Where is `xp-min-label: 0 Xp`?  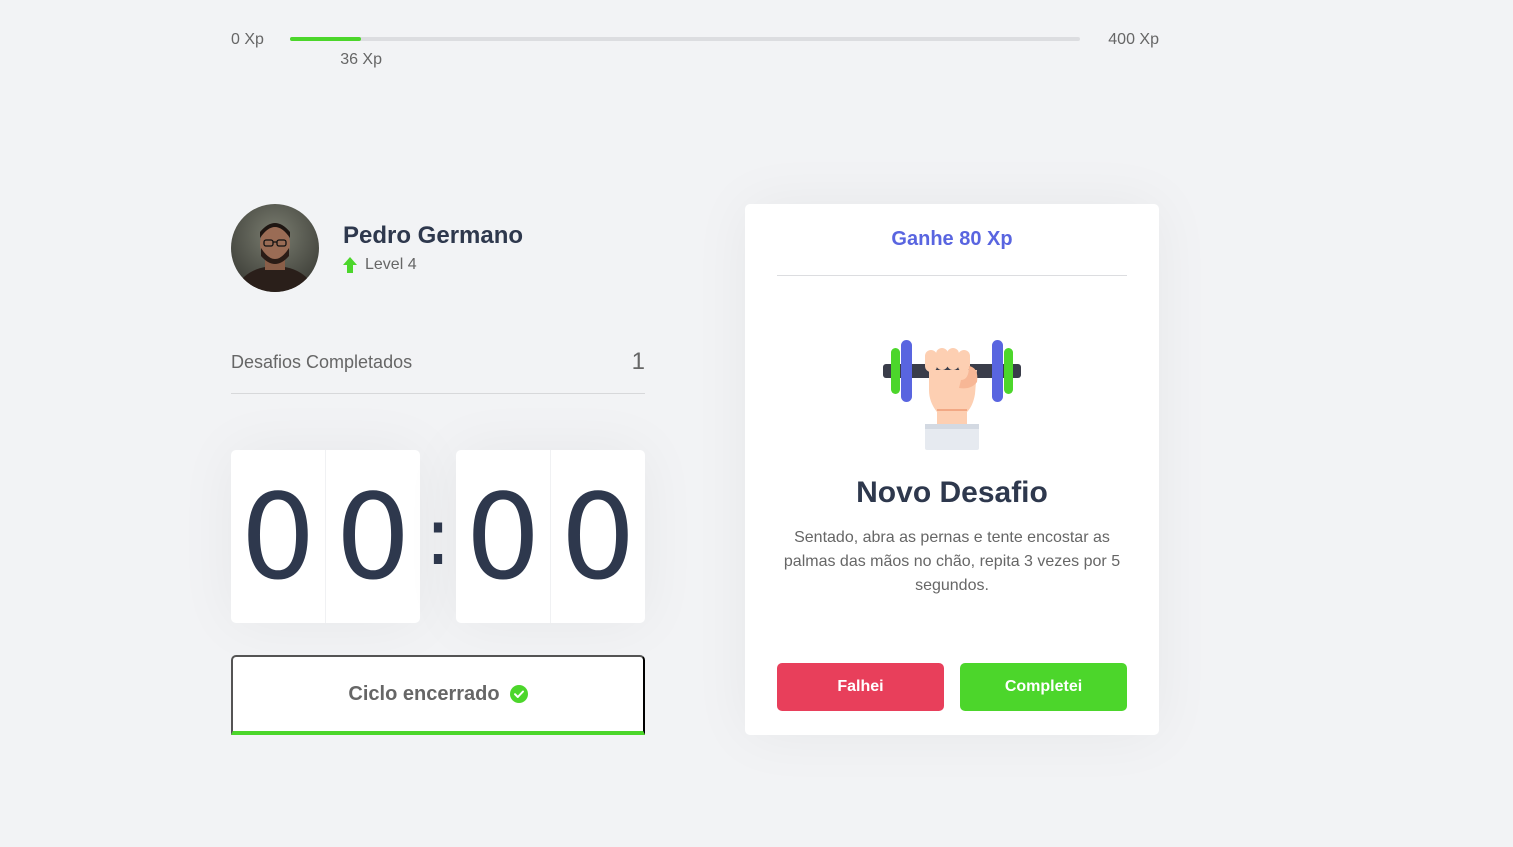
xp-min-label: 0 Xp is located at coordinates (247, 39).